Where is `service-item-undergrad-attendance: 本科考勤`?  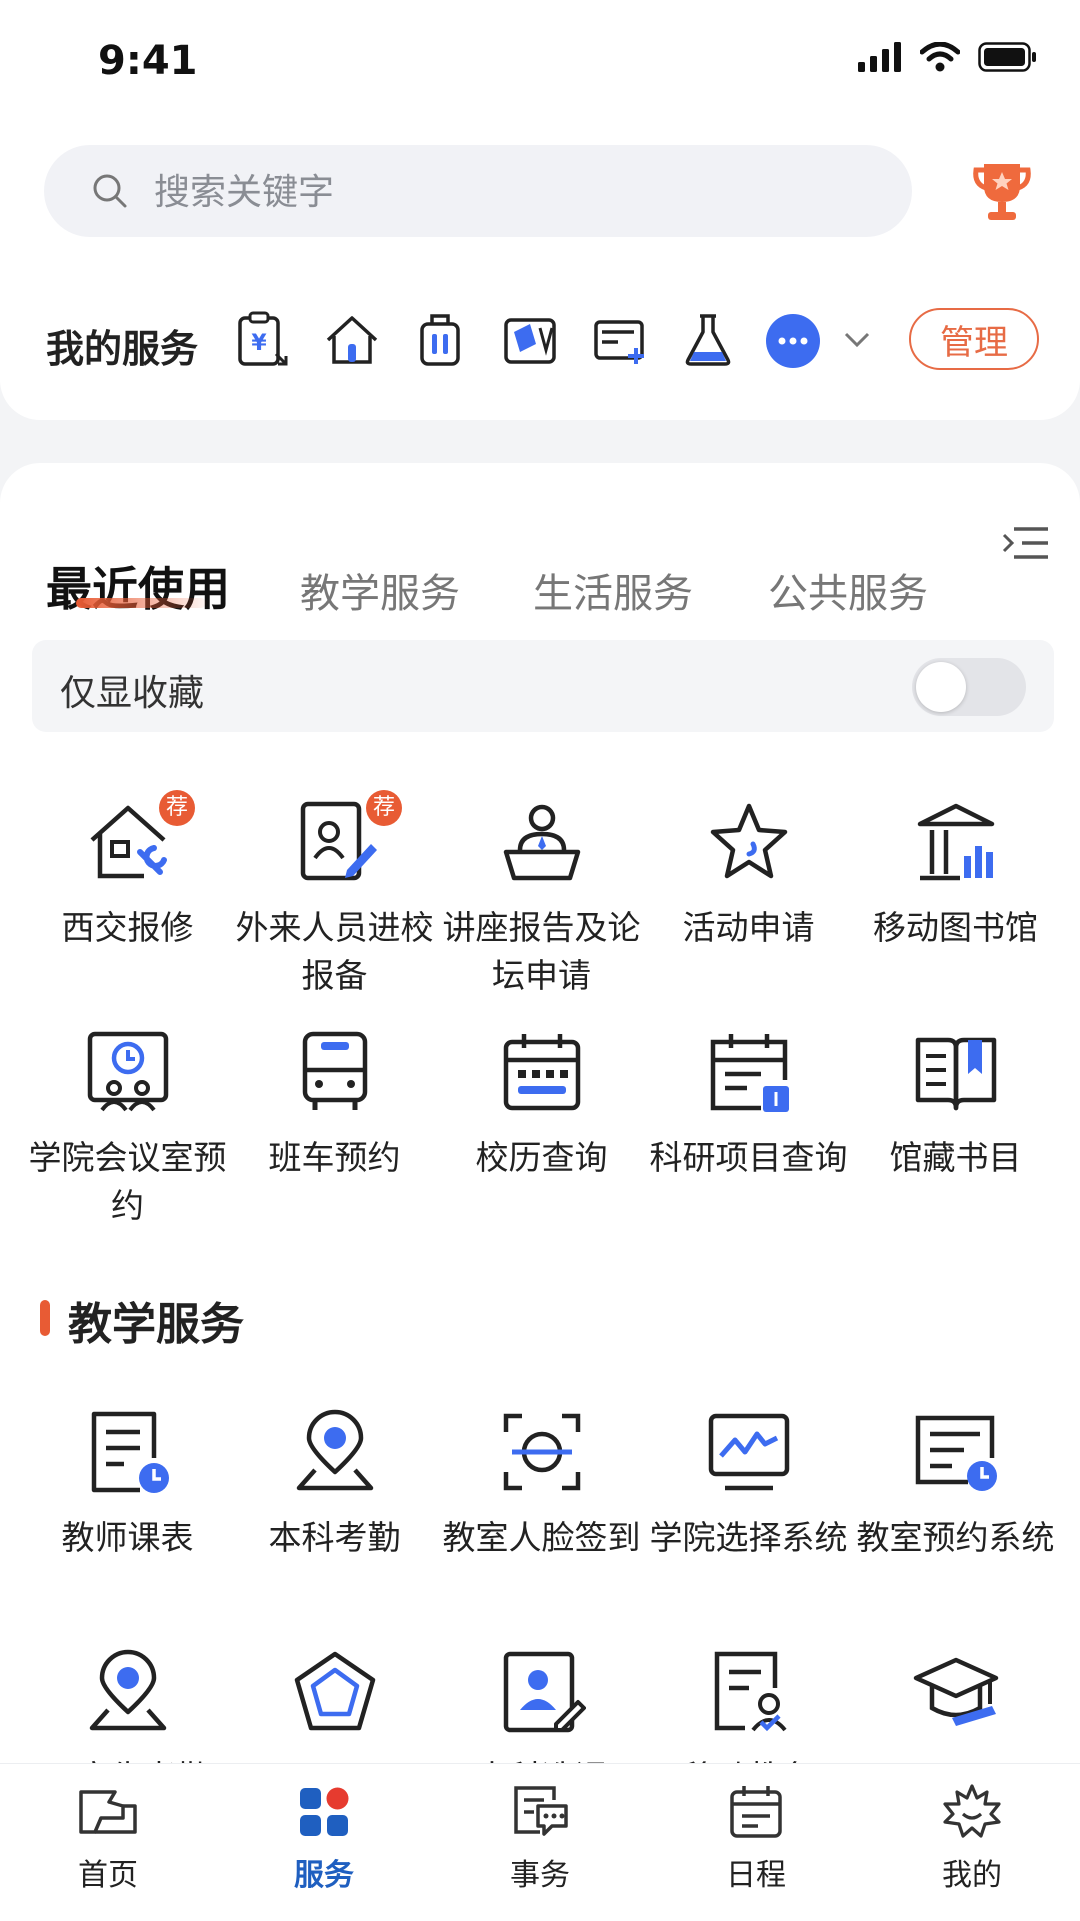 service-item-undergrad-attendance: 本科考勤 is located at coordinates (334, 1485).